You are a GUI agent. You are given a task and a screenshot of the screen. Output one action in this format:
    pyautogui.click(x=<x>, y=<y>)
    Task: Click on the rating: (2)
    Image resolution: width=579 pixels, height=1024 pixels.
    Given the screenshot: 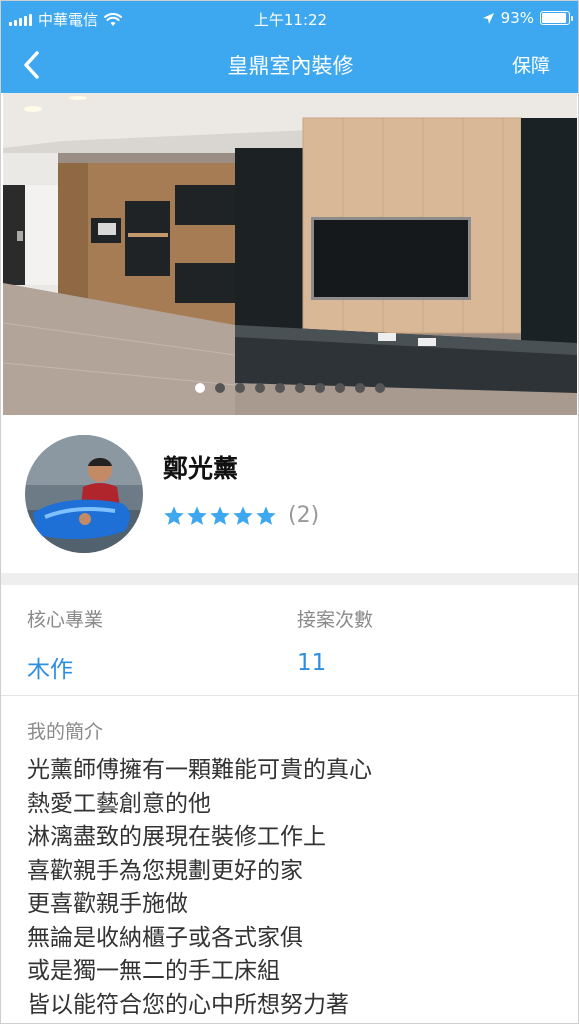 What is the action you would take?
    pyautogui.click(x=241, y=515)
    